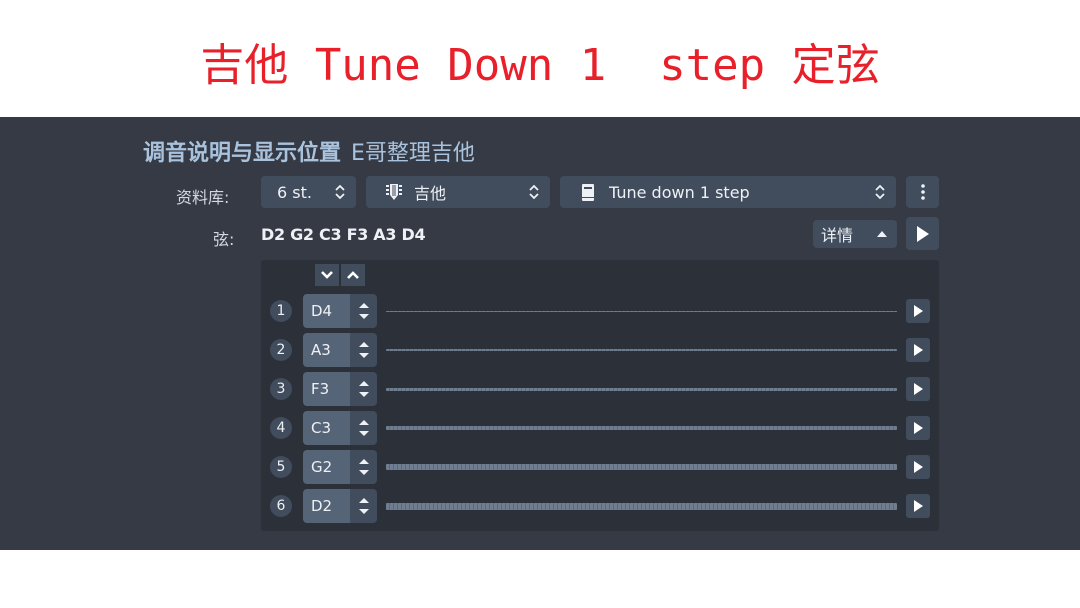 Image resolution: width=1080 pixels, height=608 pixels. What do you see at coordinates (203, 197) in the screenshot?
I see `library-label: 资料库:` at bounding box center [203, 197].